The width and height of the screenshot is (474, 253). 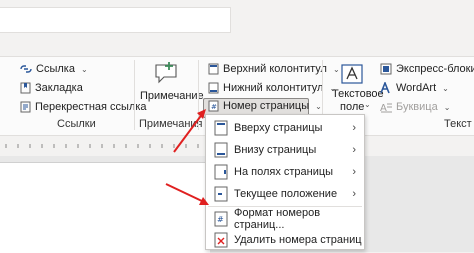 I want to click on dropcap-icon: A, so click(x=386, y=107).